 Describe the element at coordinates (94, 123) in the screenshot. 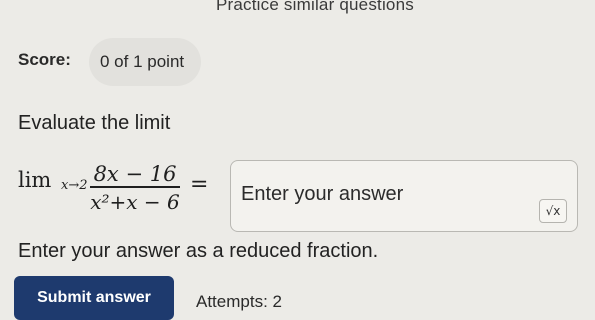

I see `question-prompt: Evaluate the limit` at that location.